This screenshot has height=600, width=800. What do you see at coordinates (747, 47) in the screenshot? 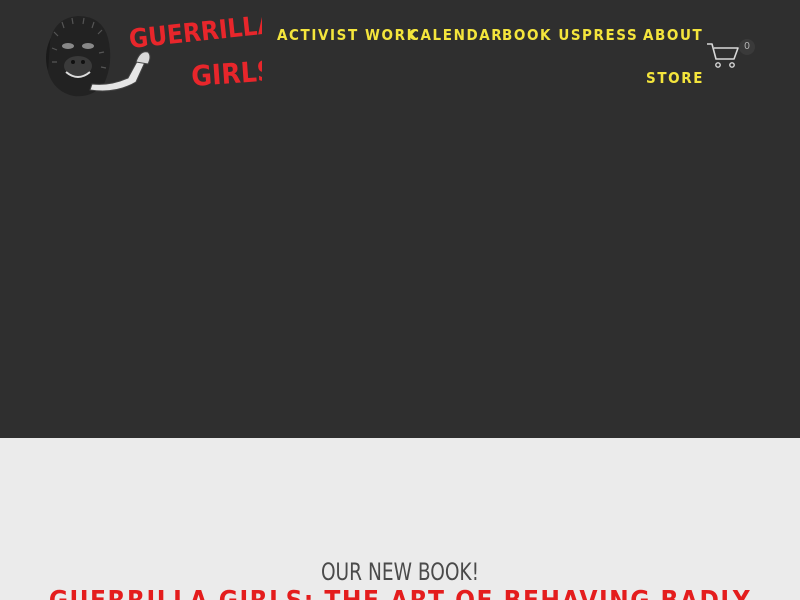
I see `cart-count-badge: 0` at bounding box center [747, 47].